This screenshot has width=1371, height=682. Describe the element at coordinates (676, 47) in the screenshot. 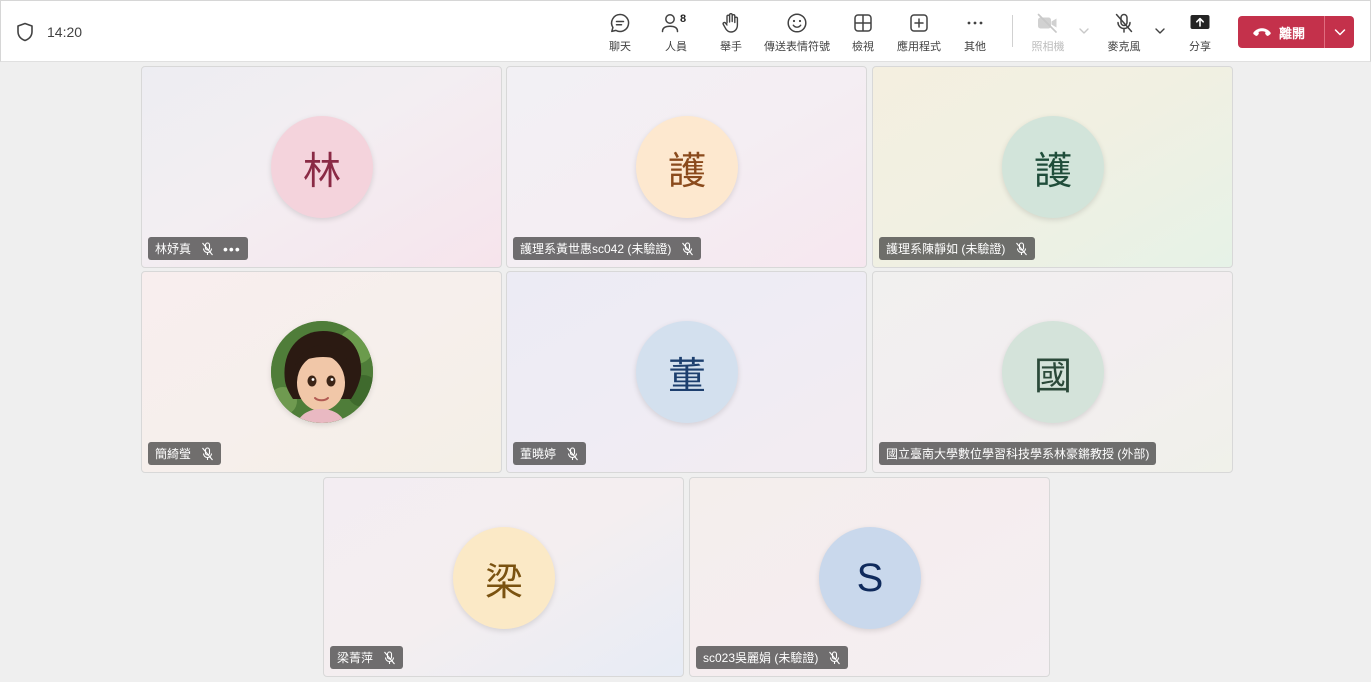

I see `people-label: 人員` at that location.